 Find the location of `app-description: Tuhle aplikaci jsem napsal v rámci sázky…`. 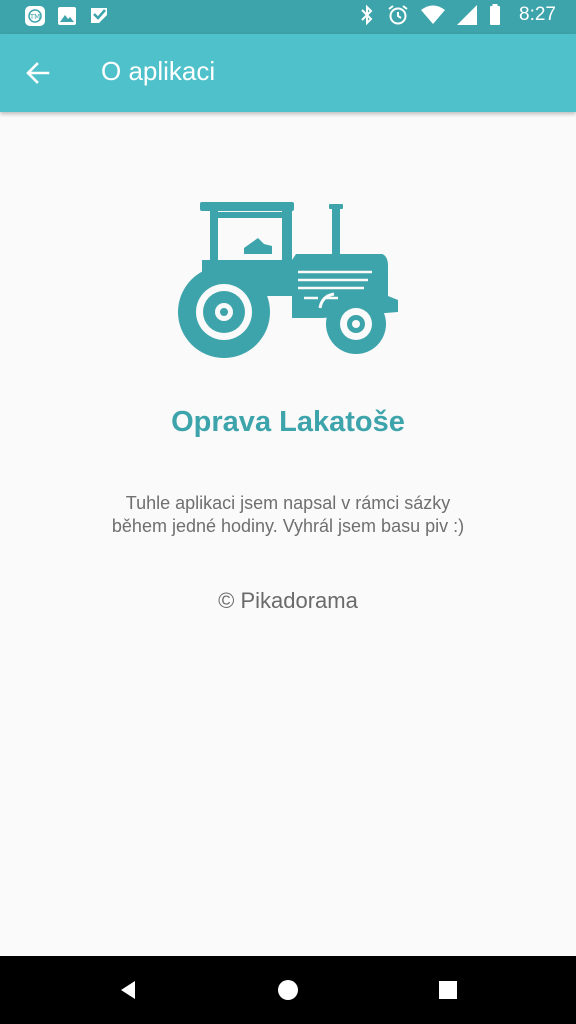

app-description: Tuhle aplikaci jsem napsal v rámci sázky… is located at coordinates (288, 515).